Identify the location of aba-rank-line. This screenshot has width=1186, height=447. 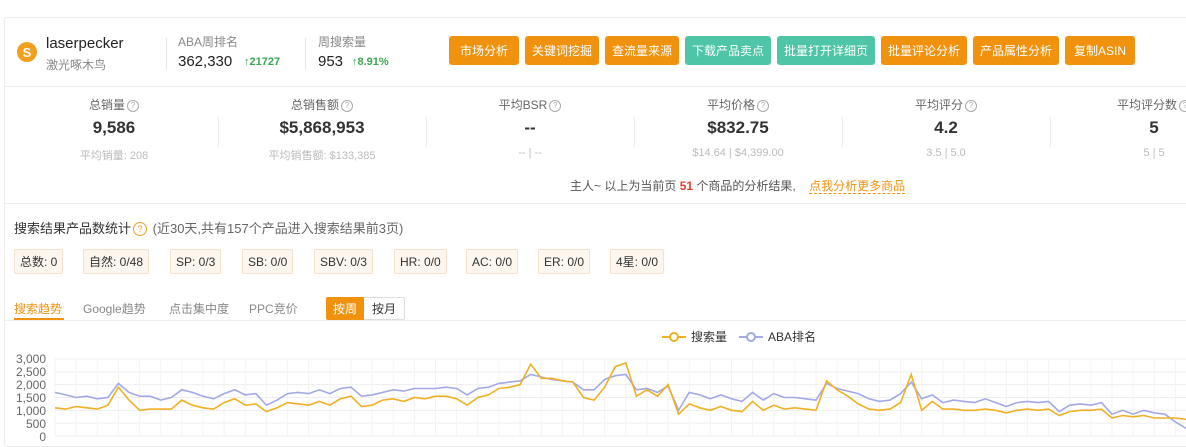
(620, 401).